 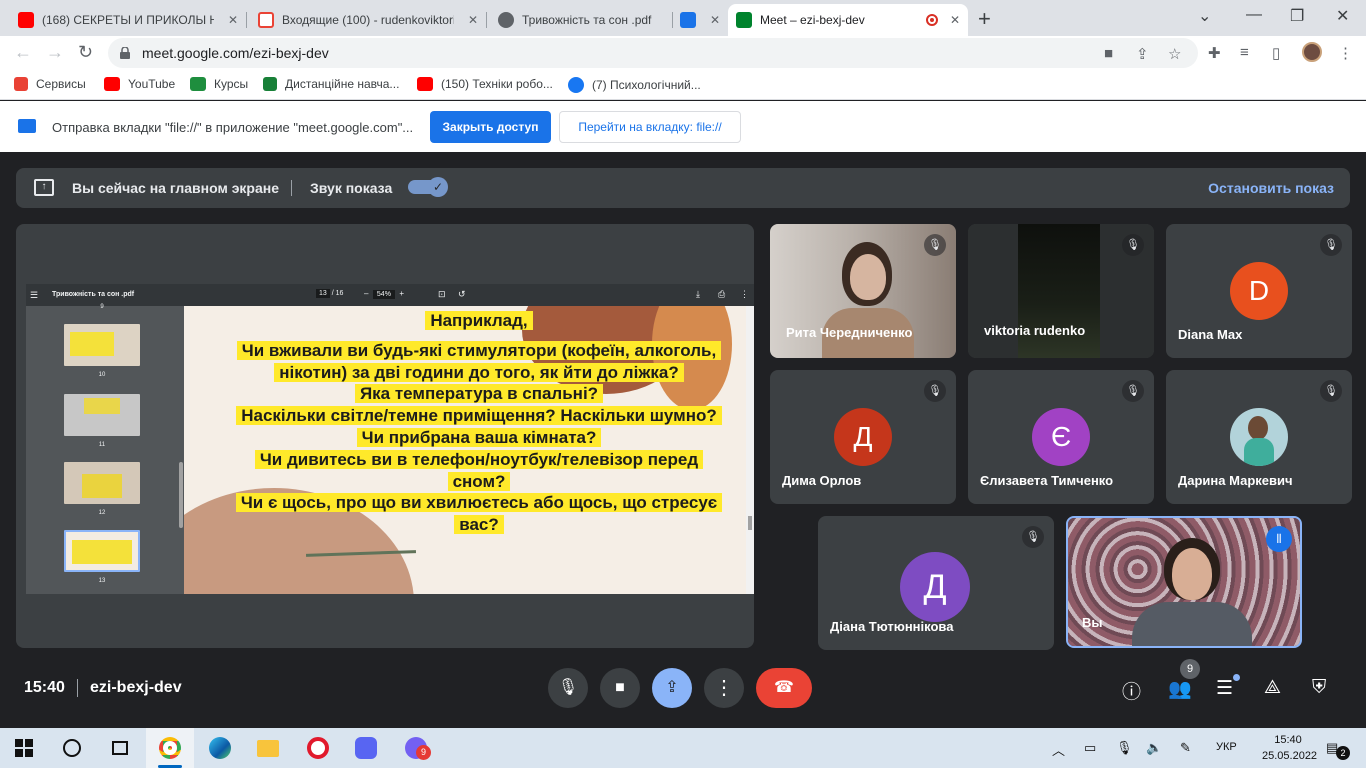 I want to click on participant-name: Дарина Маркевич, so click(x=1235, y=480).